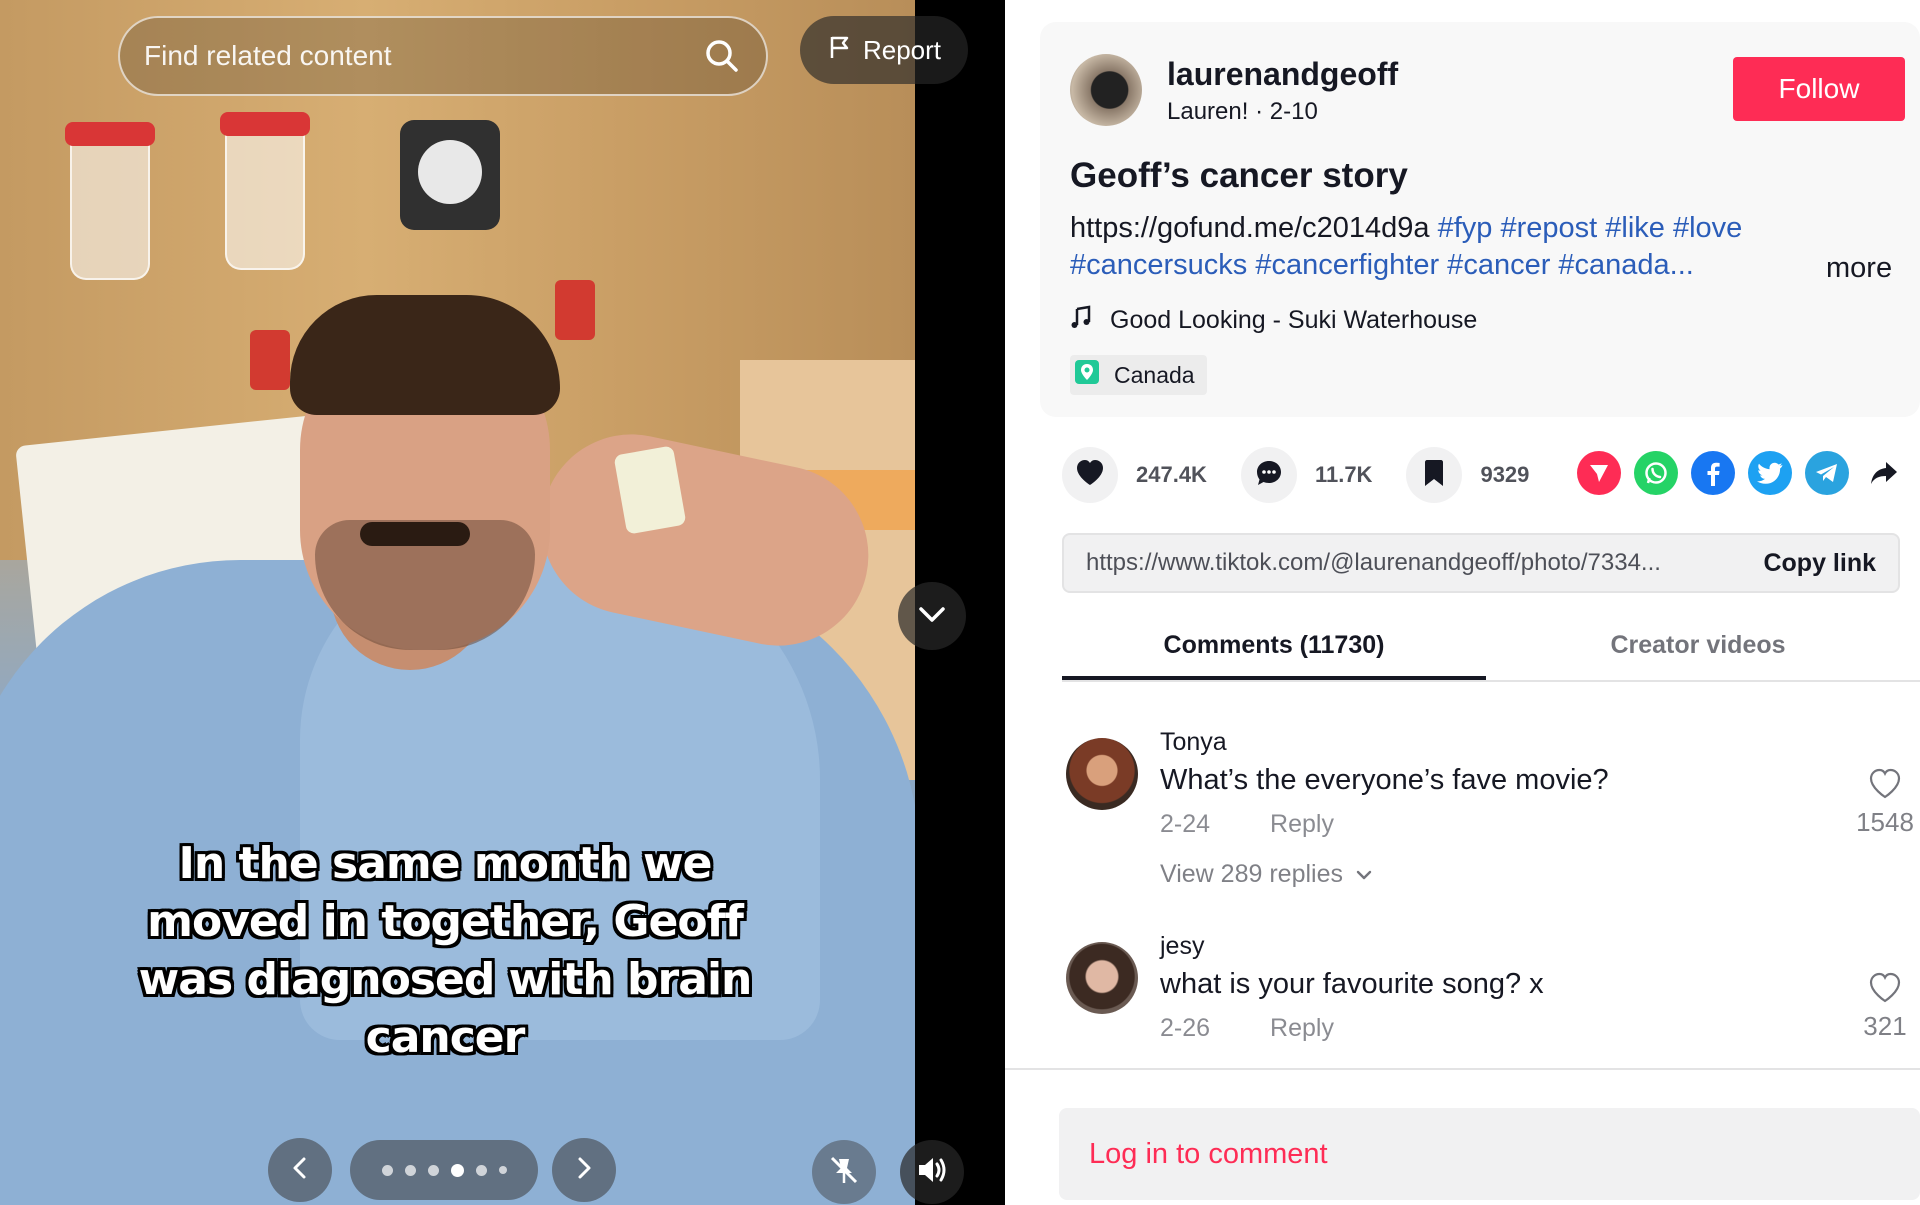 This screenshot has height=1205, width=1920. What do you see at coordinates (1185, 824) in the screenshot?
I see `comment-date: 2-24` at bounding box center [1185, 824].